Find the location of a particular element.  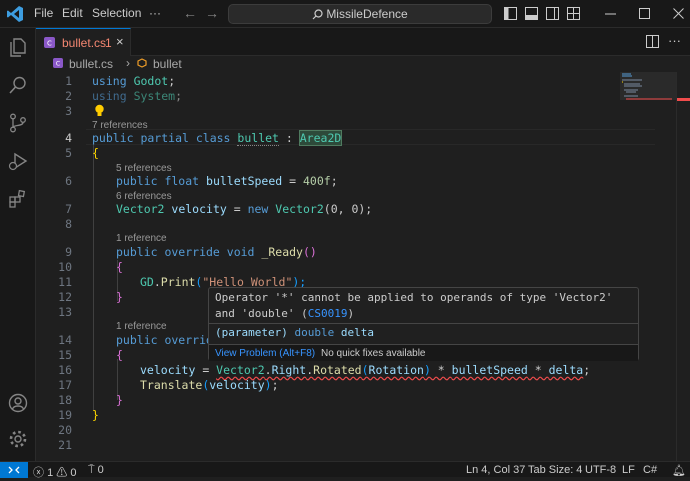

menu-more: ··· is located at coordinates (155, 13).